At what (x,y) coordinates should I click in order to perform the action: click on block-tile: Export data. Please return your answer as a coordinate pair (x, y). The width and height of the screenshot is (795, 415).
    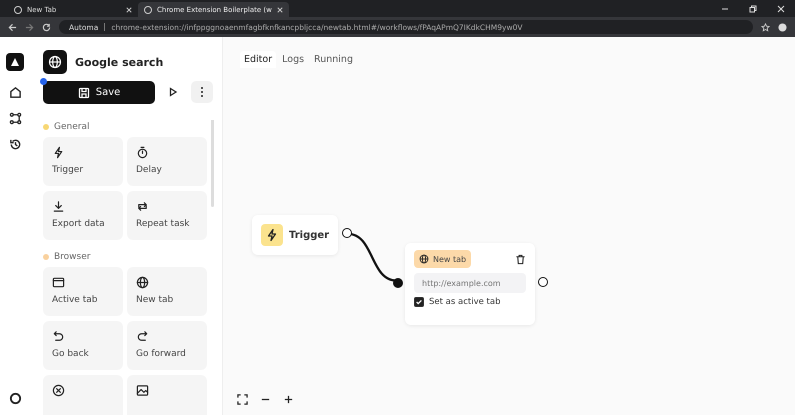
    Looking at the image, I should click on (83, 215).